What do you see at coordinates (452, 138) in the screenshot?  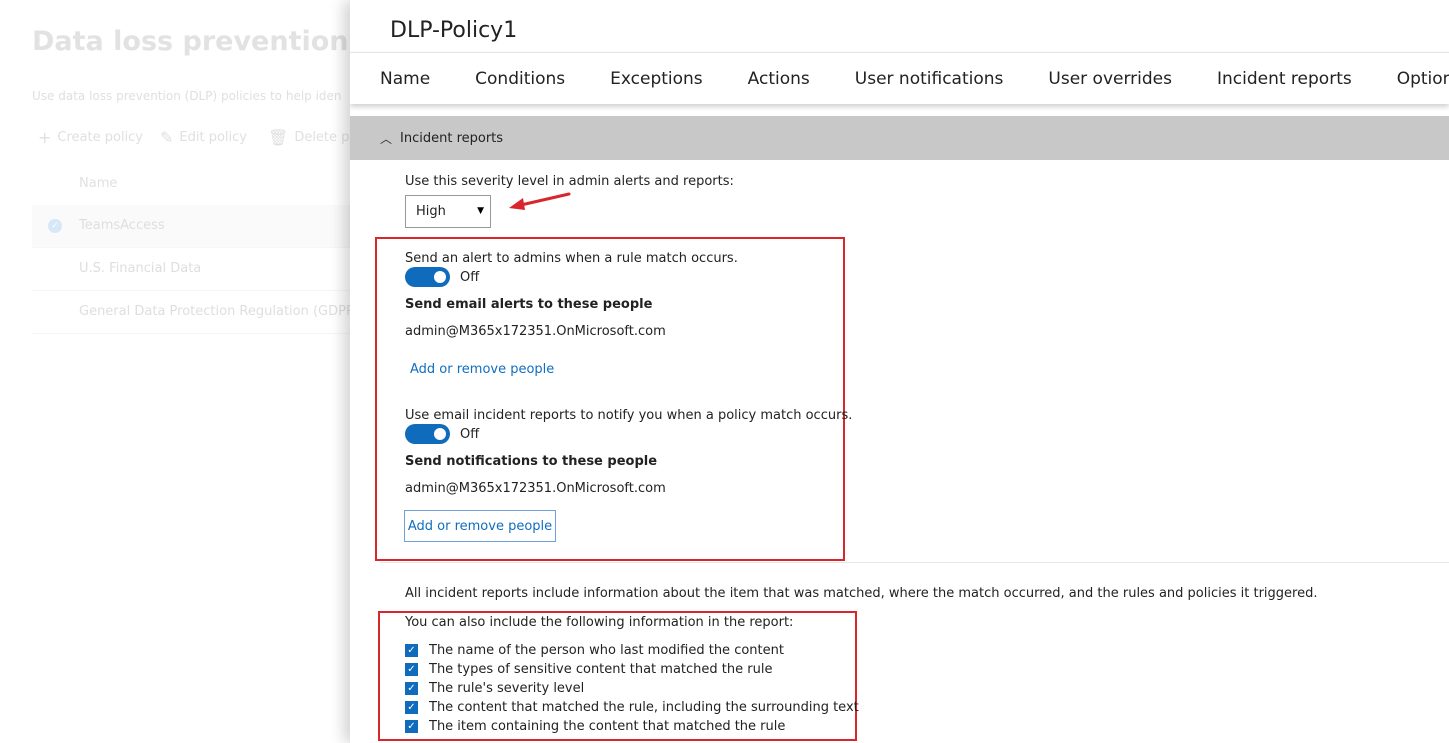 I see `section-title: Incident reports` at bounding box center [452, 138].